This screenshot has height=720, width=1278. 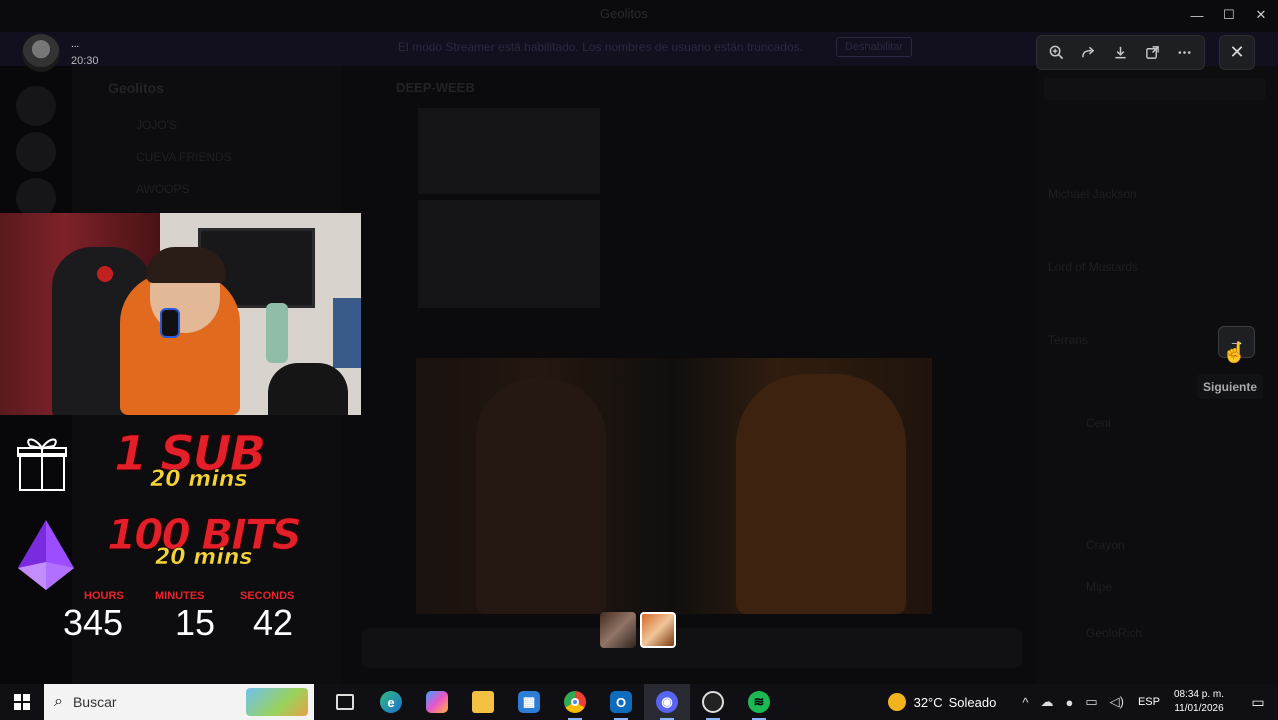 I want to click on thumbnail, so click(x=618, y=630).